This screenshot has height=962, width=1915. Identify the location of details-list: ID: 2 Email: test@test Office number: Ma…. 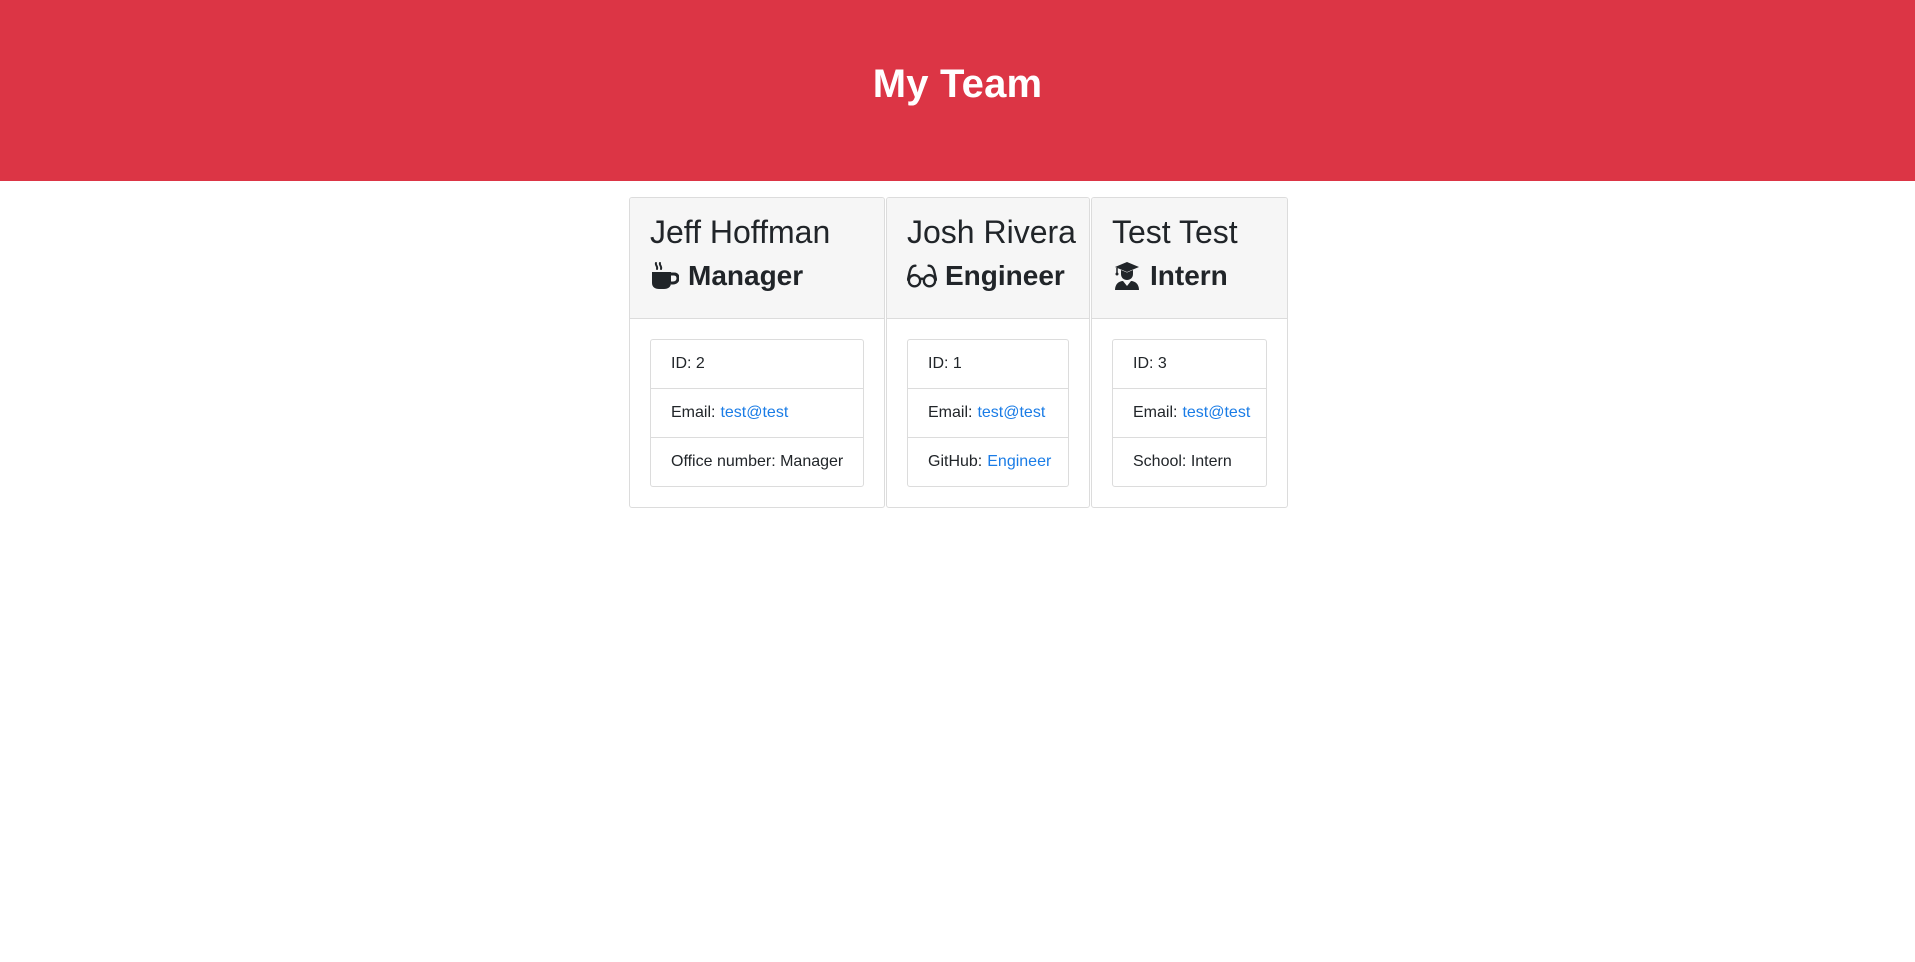
(757, 413).